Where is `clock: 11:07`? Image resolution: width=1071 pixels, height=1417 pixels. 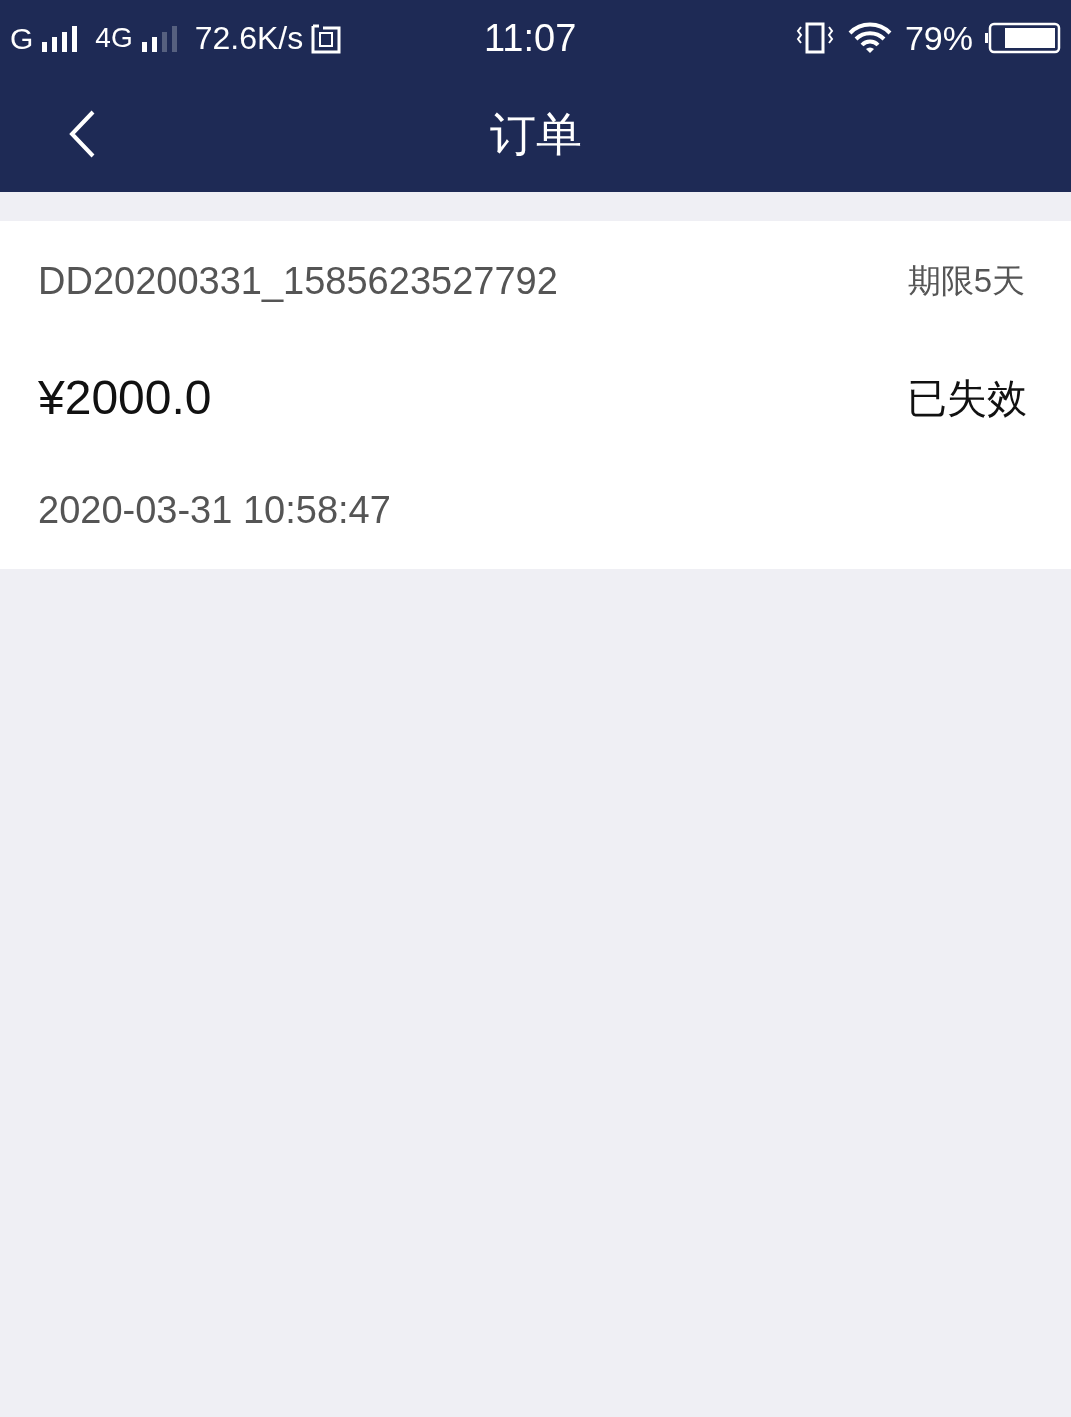 clock: 11:07 is located at coordinates (530, 38).